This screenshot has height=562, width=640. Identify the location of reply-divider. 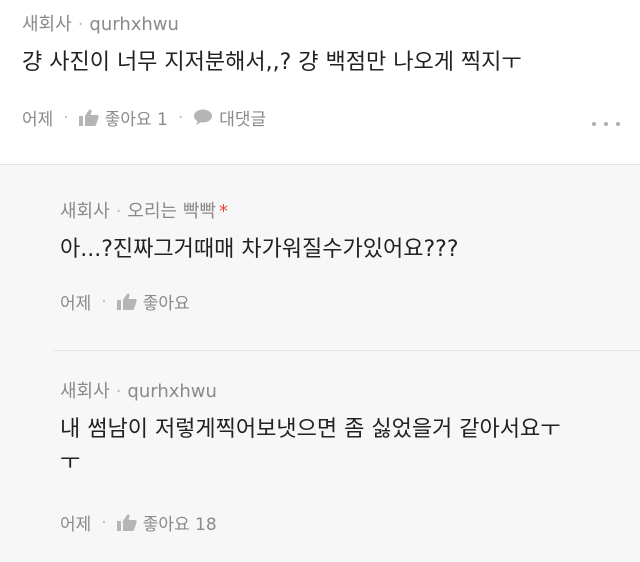
(347, 350).